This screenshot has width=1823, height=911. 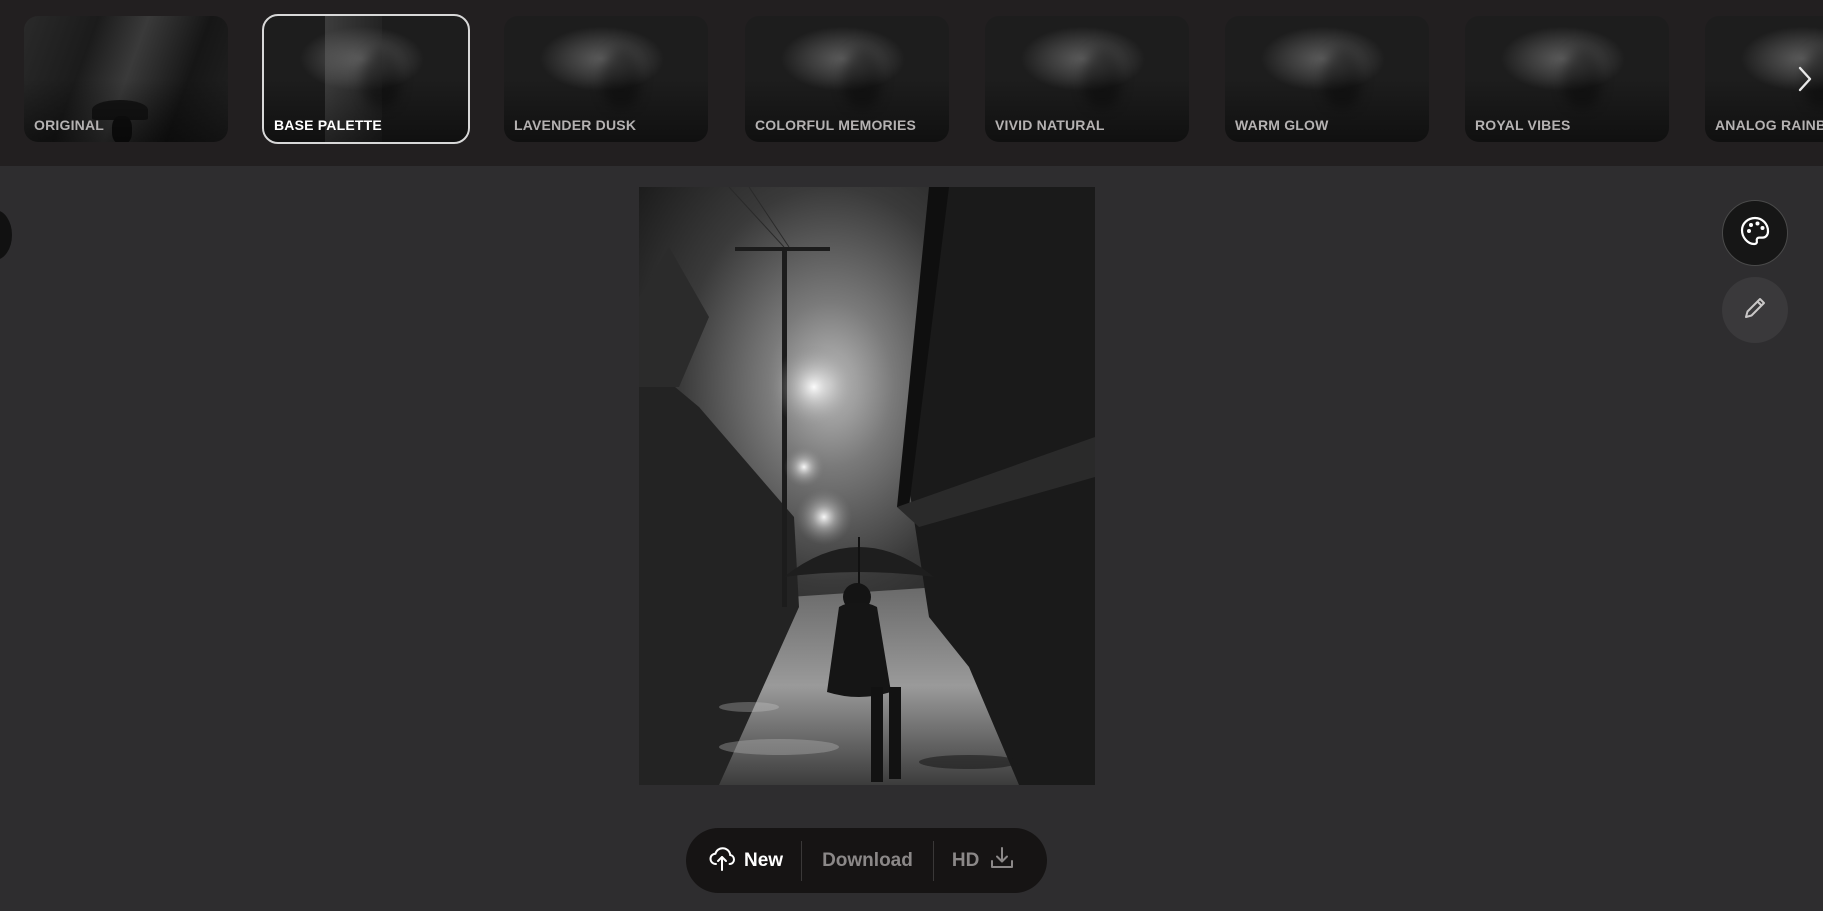 I want to click on edit-button, so click(x=1755, y=310).